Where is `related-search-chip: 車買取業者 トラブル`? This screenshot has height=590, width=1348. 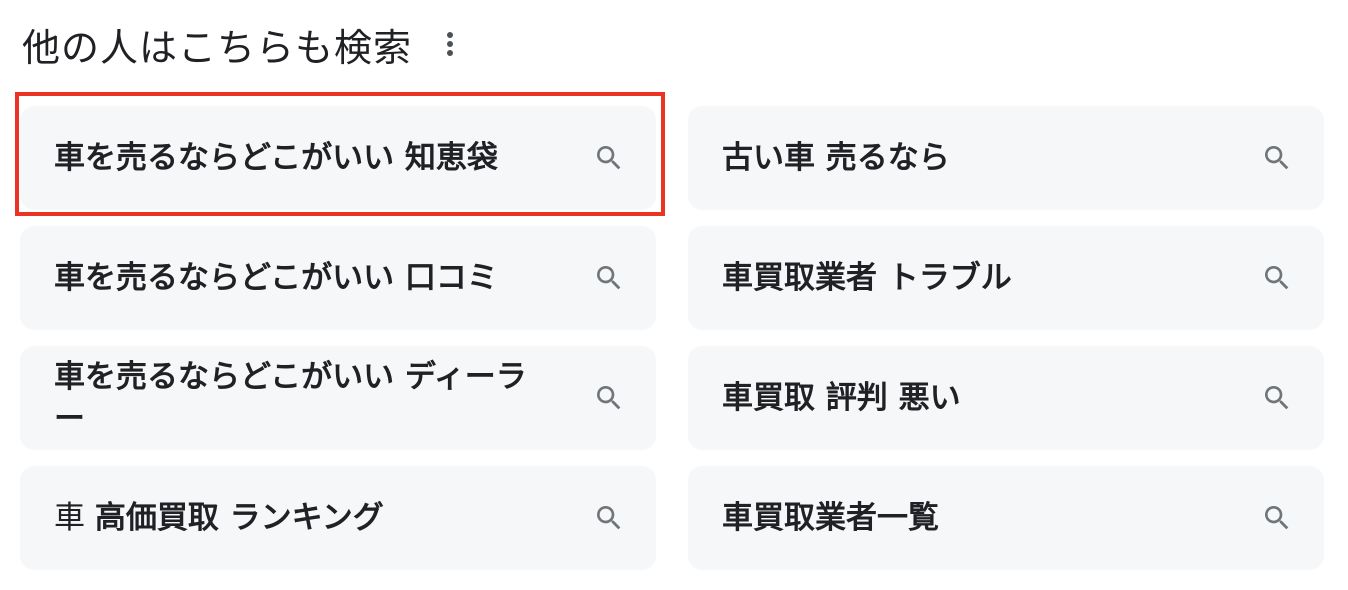 related-search-chip: 車買取業者 トラブル is located at coordinates (1006, 278).